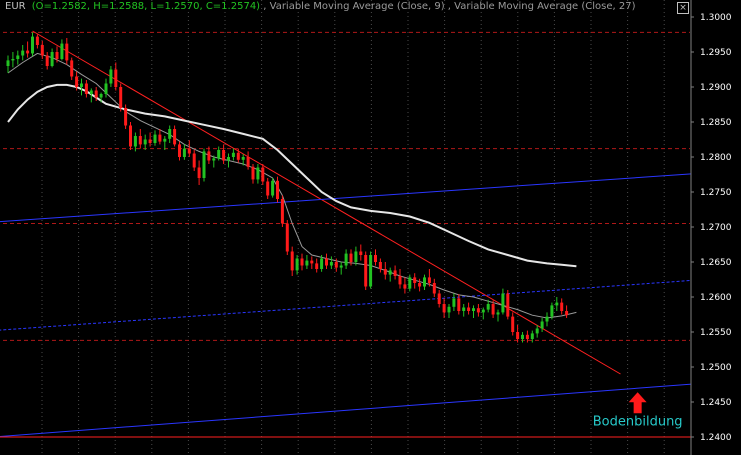 This screenshot has width=741, height=455. What do you see at coordinates (638, 422) in the screenshot?
I see `annotation-text: Bodenbildung` at bounding box center [638, 422].